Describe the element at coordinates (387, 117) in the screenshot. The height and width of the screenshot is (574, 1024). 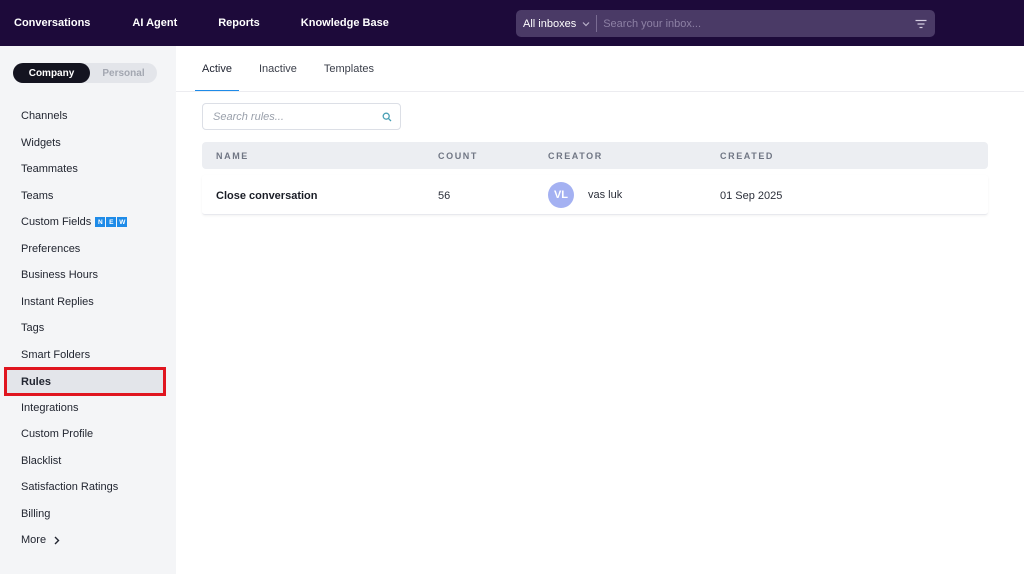
I see `search-icon` at that location.